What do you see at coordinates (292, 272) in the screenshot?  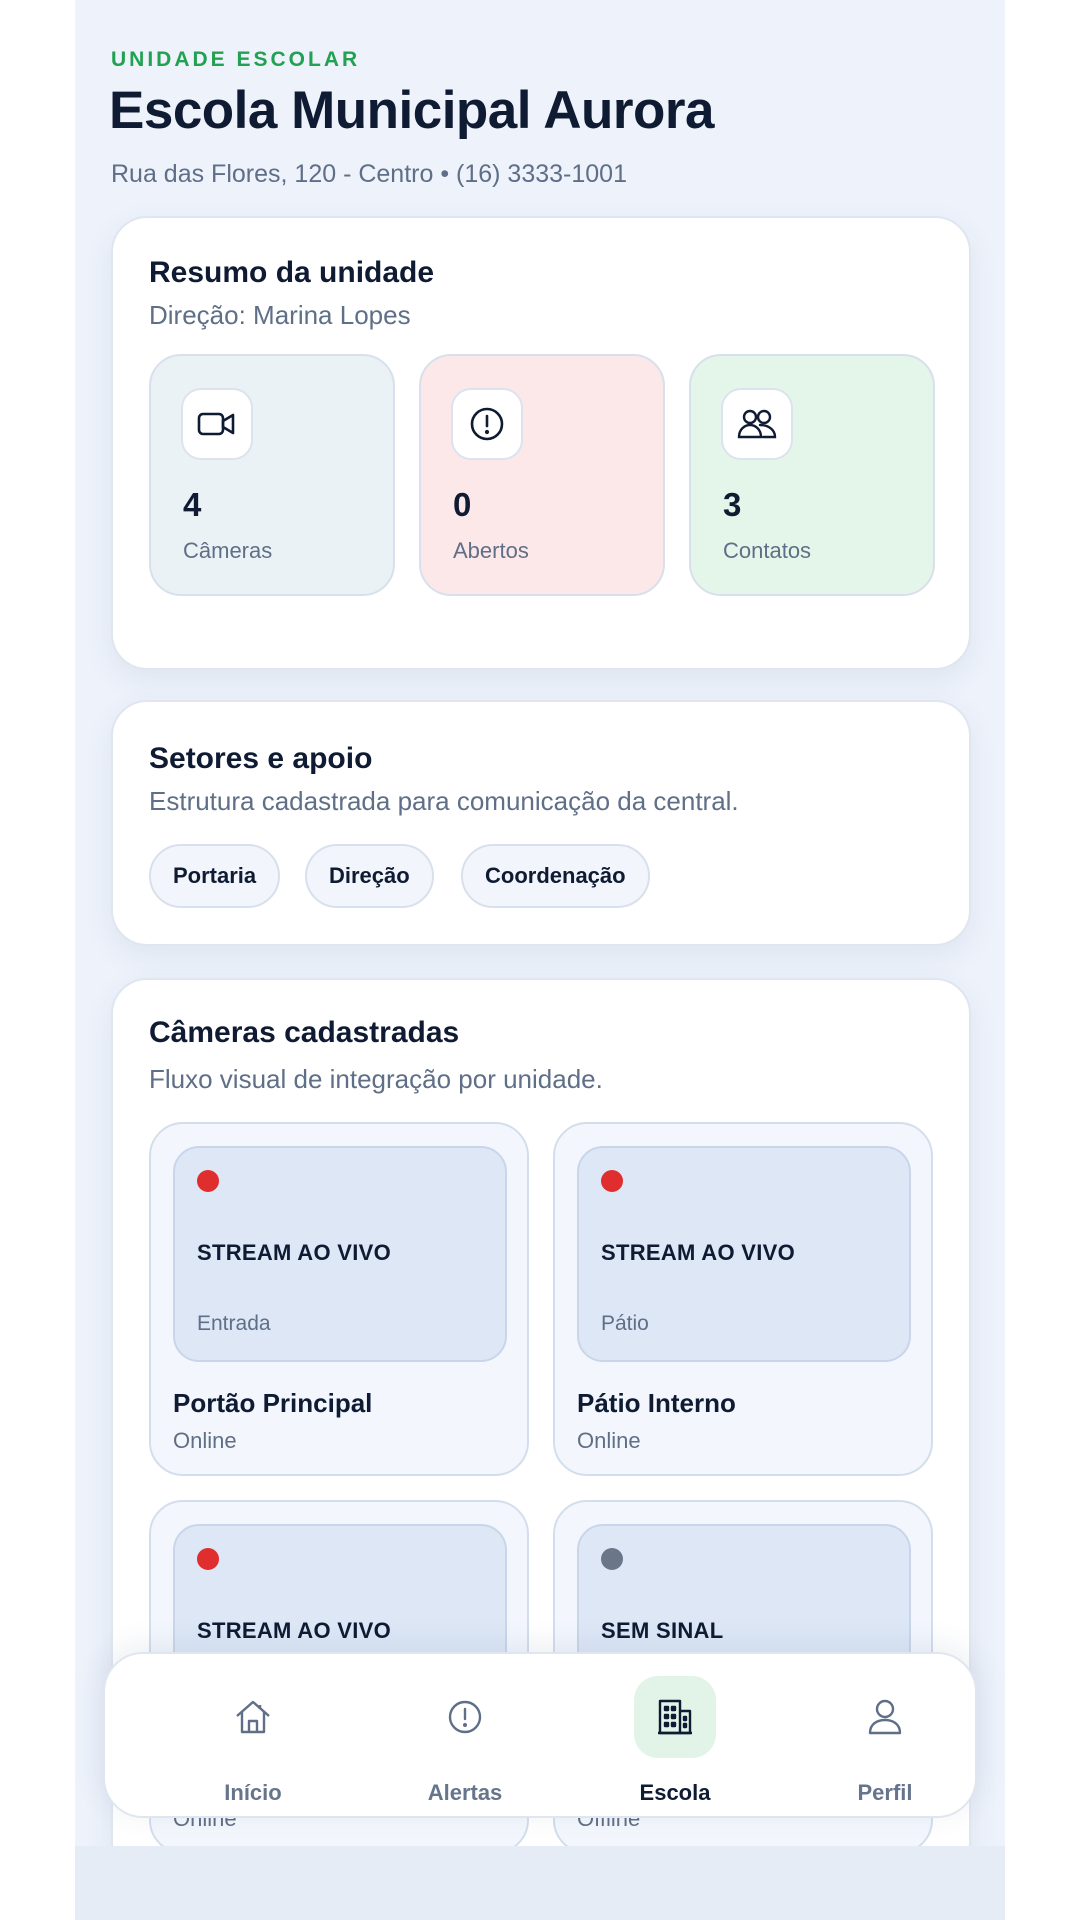 I see `summary-title: Resumo da unidade` at bounding box center [292, 272].